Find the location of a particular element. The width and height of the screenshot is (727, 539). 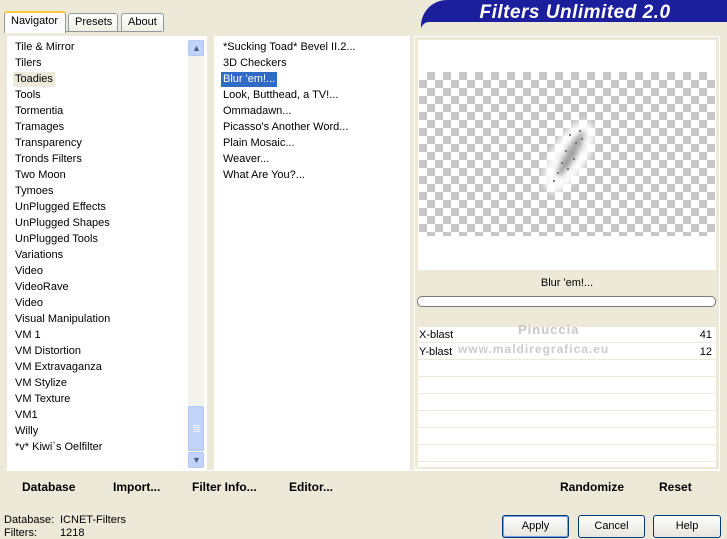

param-label: Y-blast is located at coordinates (436, 352).